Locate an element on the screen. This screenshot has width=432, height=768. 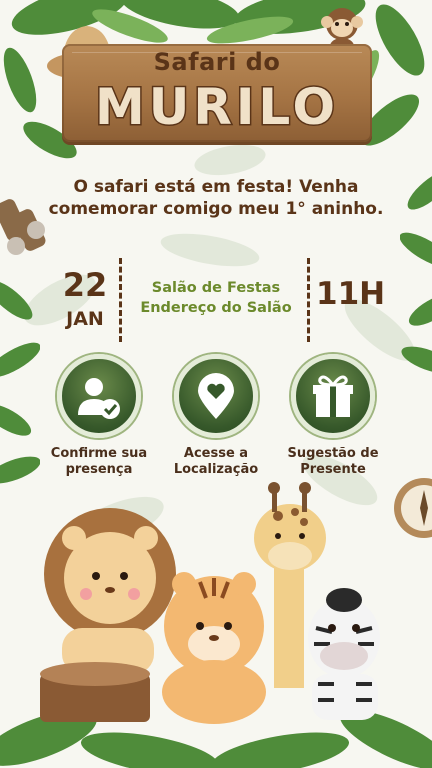
gift-button: Sugestão de Presente is located at coordinates (333, 416).